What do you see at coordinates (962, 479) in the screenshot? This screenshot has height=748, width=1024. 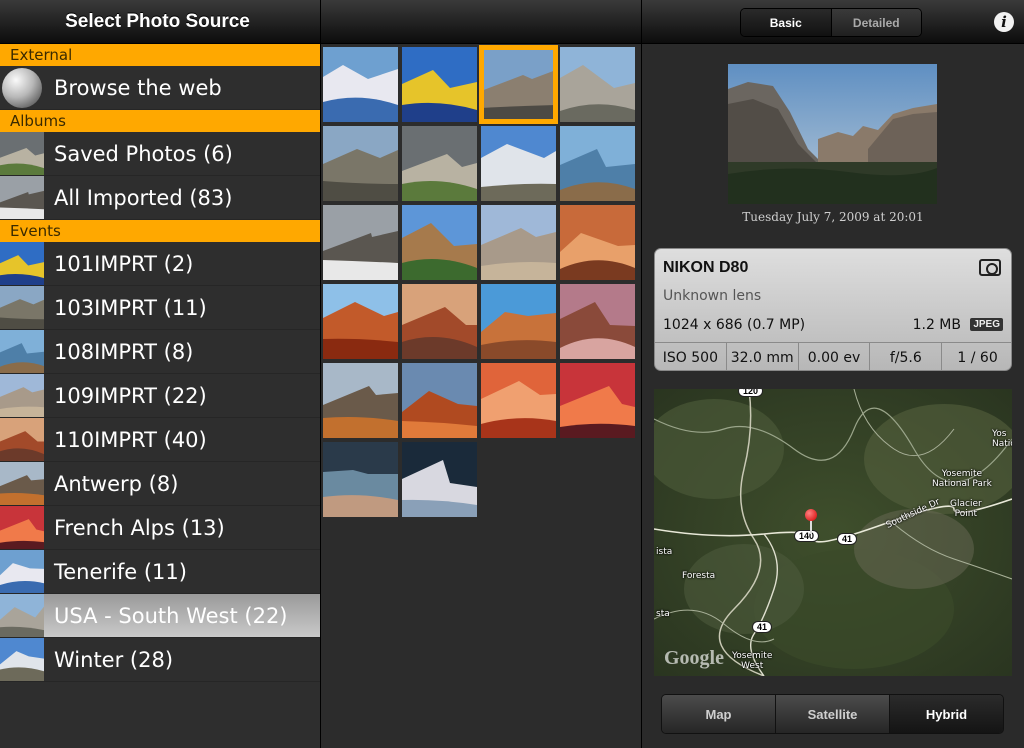 I see `map-label-yosemite-park: Yosemite National Park` at bounding box center [962, 479].